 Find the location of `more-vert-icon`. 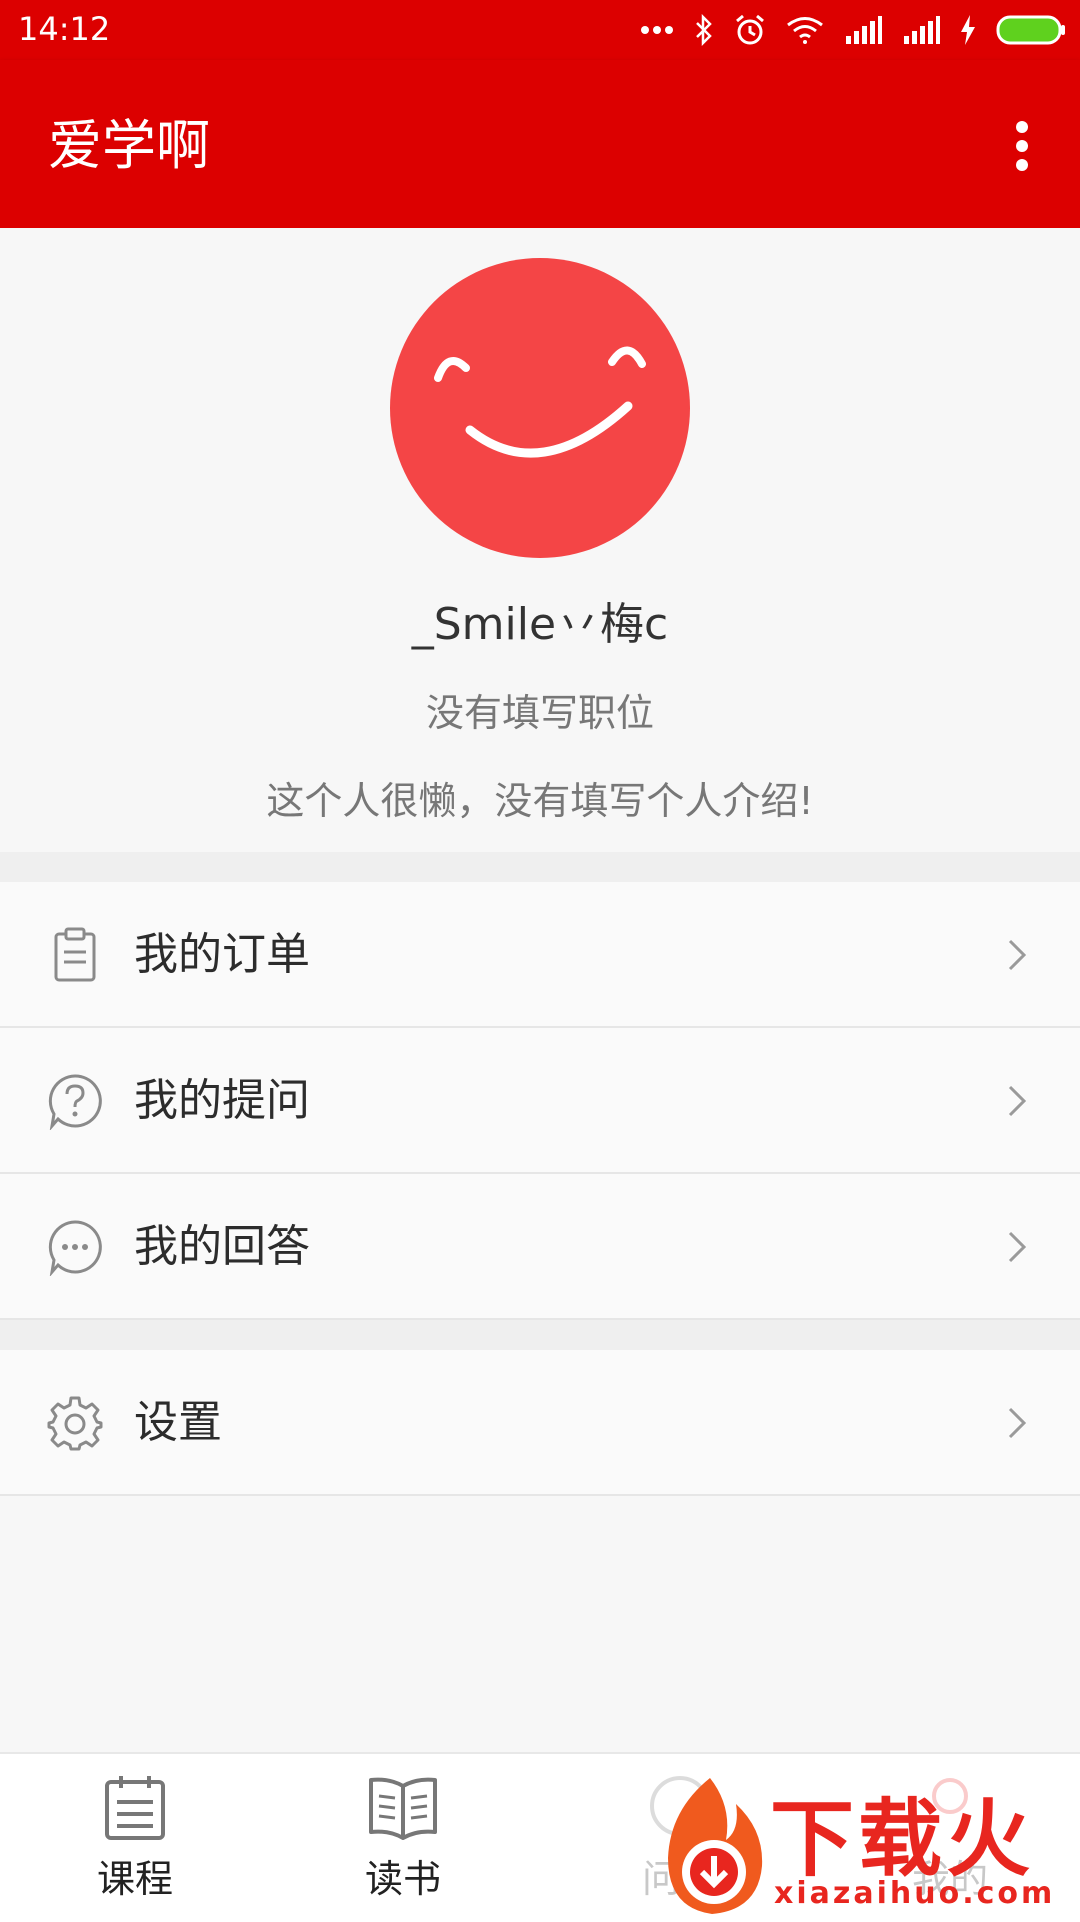

more-vert-icon is located at coordinates (1022, 146).